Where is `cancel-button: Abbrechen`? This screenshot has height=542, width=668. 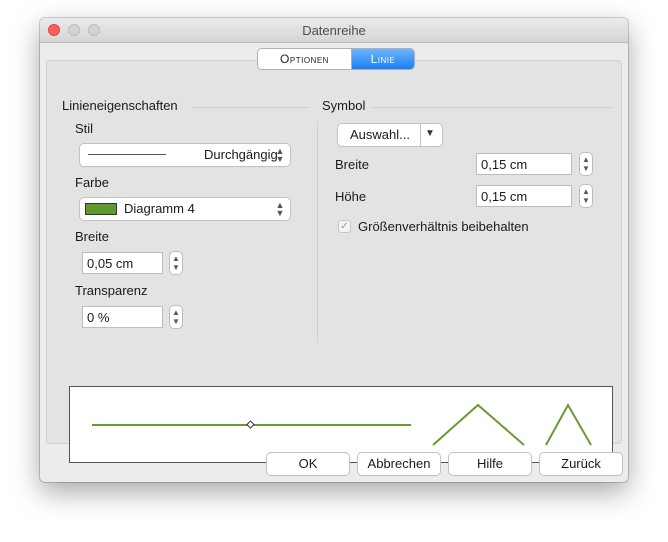 cancel-button: Abbrechen is located at coordinates (399, 464).